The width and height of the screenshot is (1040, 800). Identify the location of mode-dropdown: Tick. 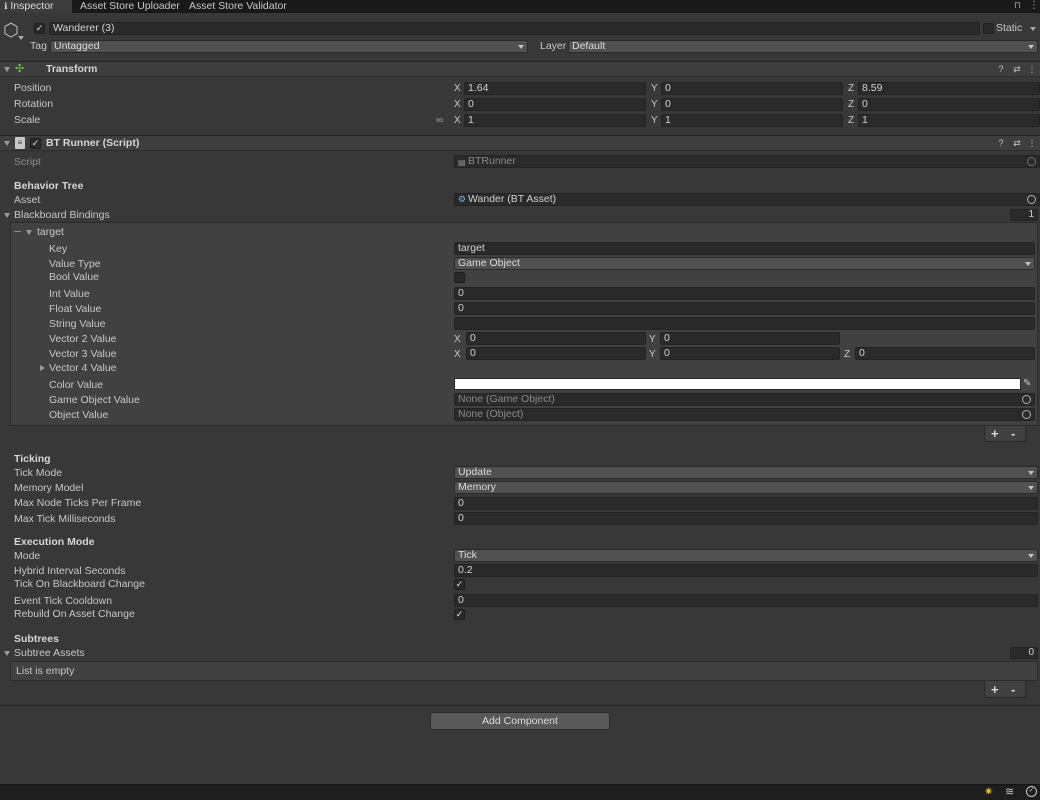
(746, 555).